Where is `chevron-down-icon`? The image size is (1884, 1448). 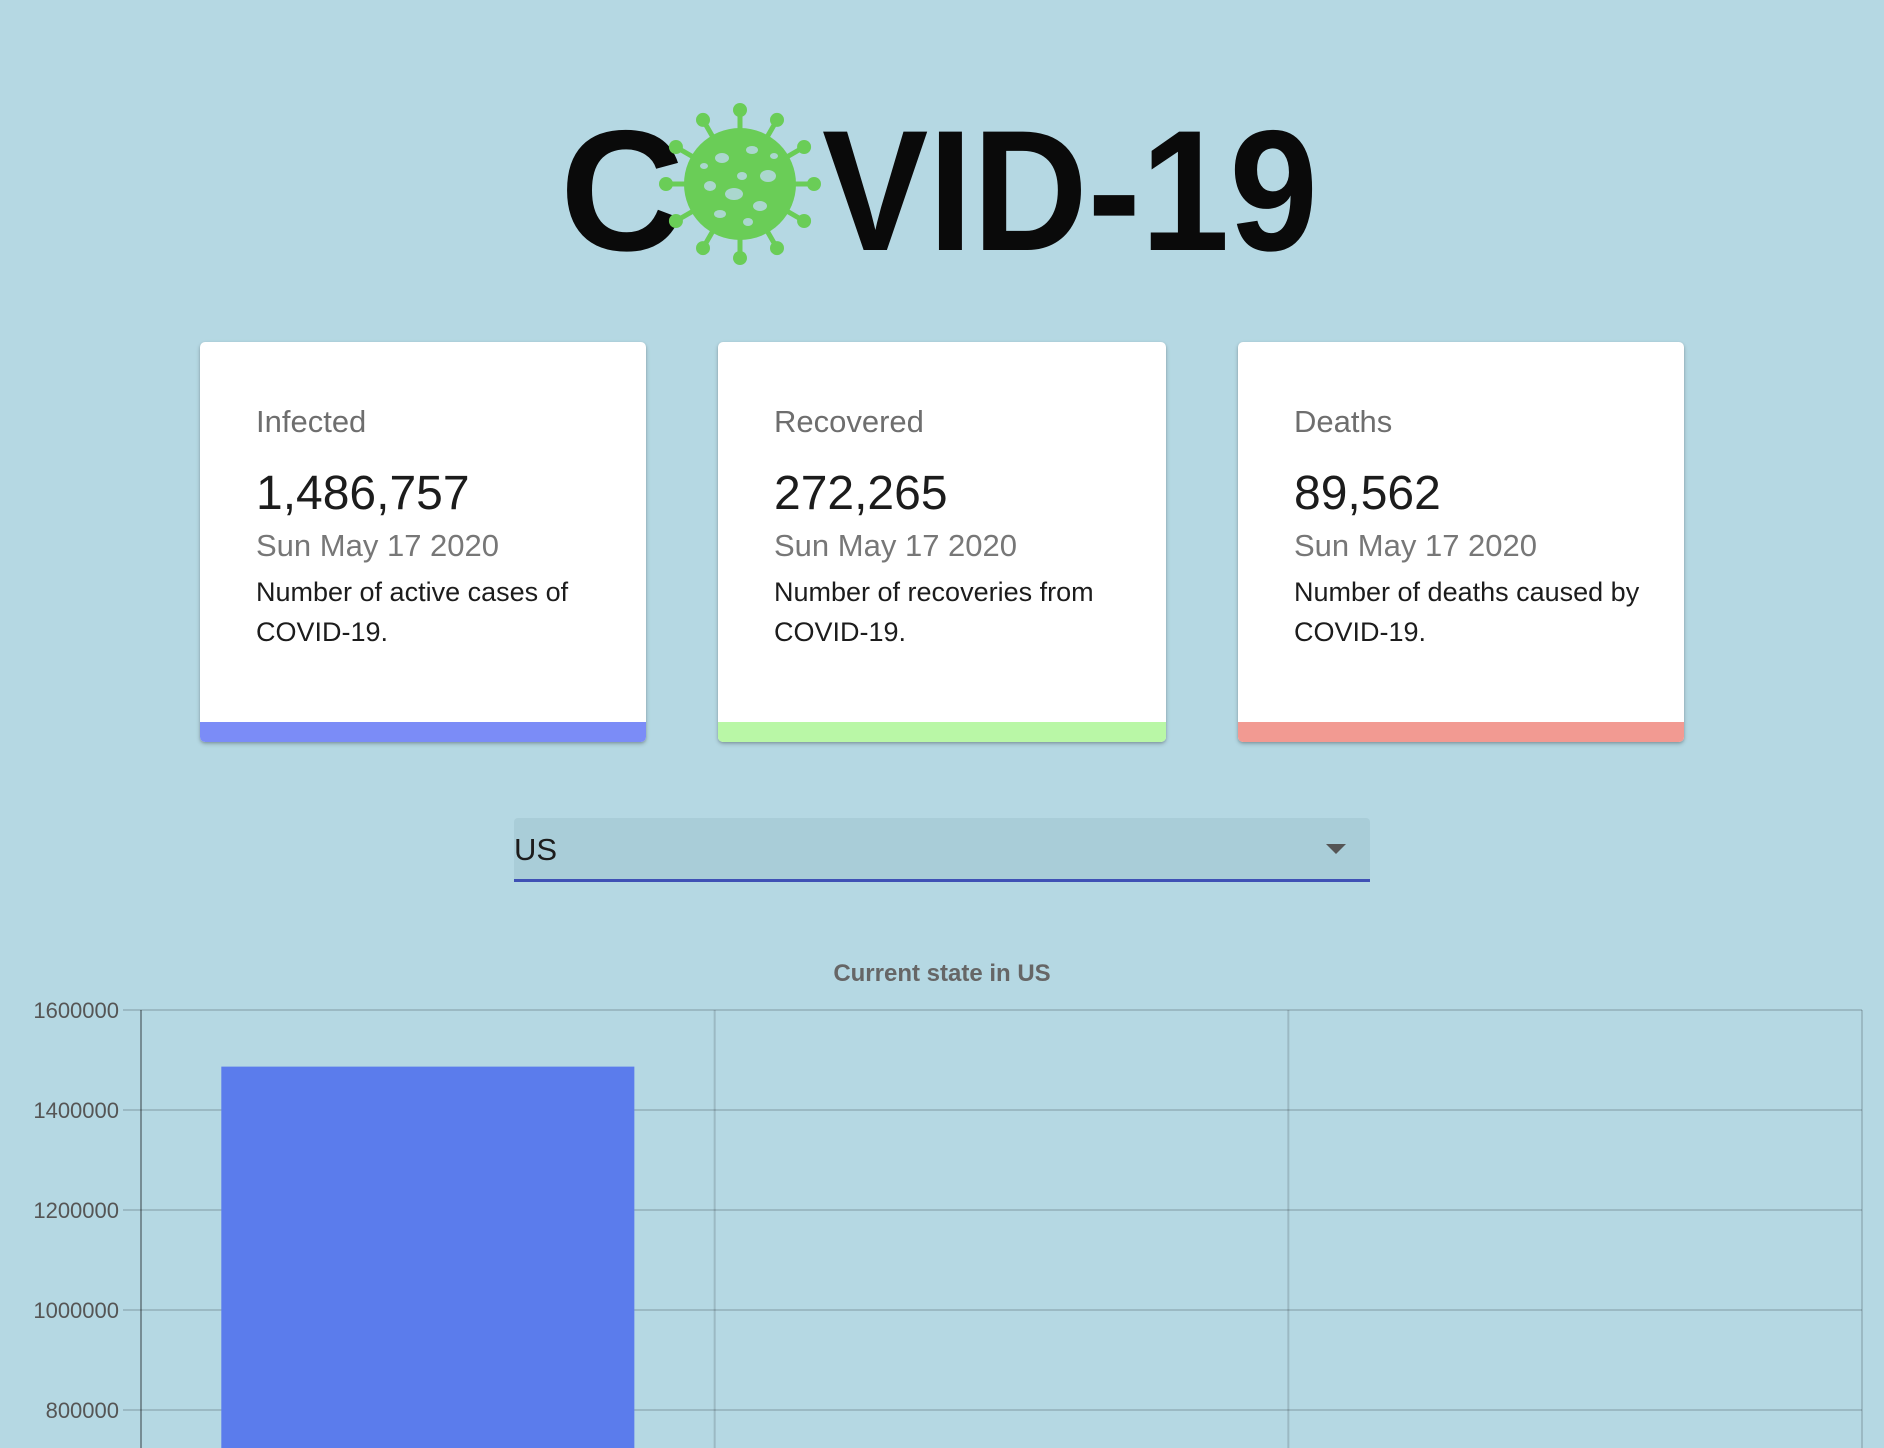 chevron-down-icon is located at coordinates (1336, 849).